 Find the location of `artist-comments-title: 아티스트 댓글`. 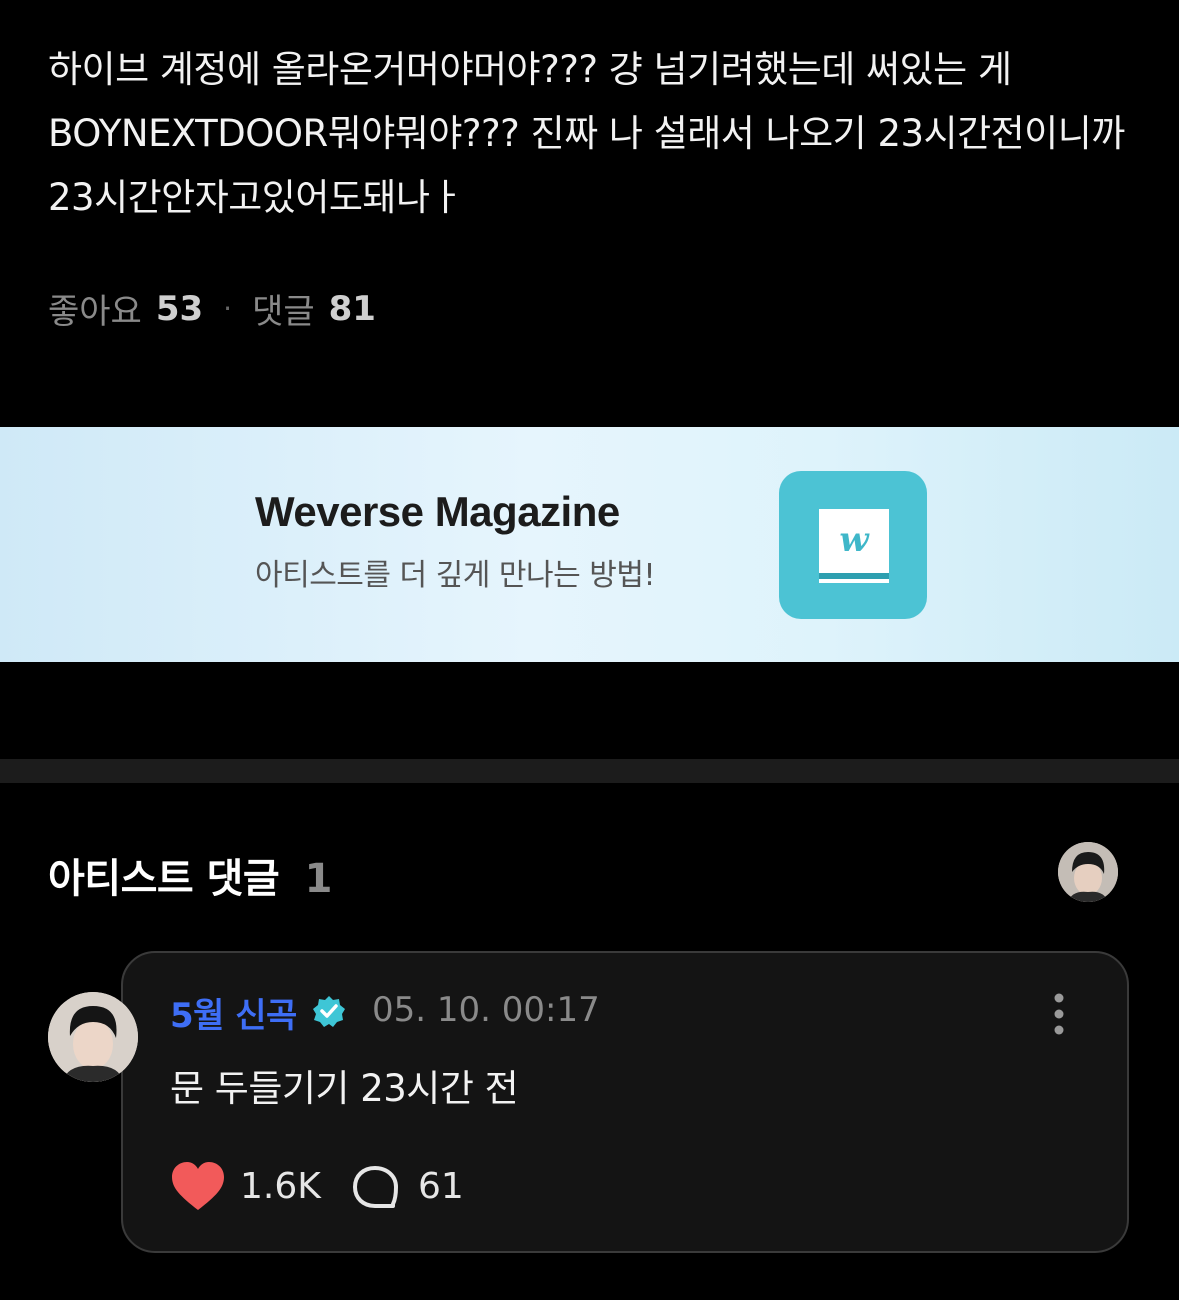

artist-comments-title: 아티스트 댓글 is located at coordinates (164, 879).